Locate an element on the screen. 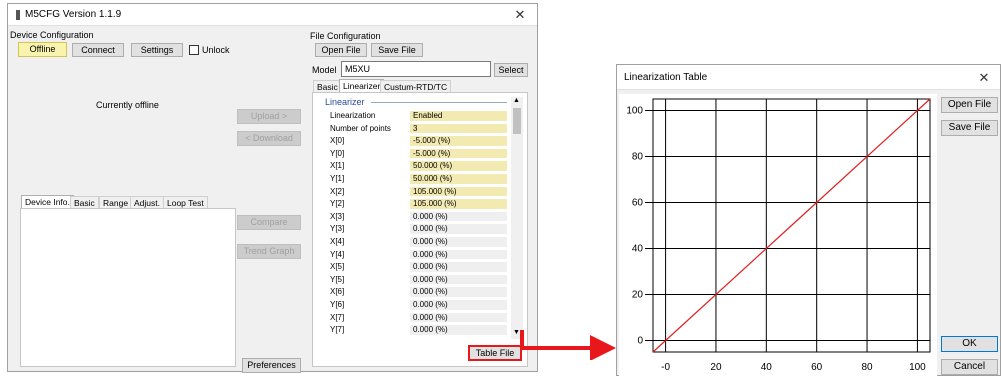  y-tick-label: 100 is located at coordinates (634, 111).